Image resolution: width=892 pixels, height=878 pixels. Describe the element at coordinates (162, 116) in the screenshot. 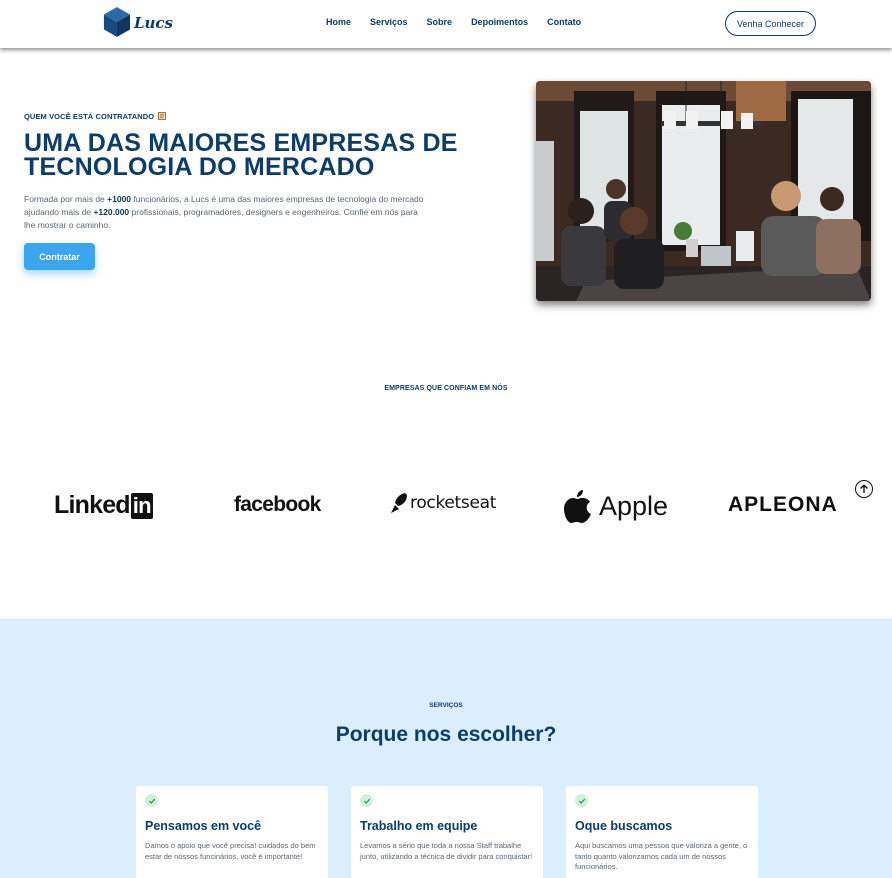

I see `scroll-icon` at that location.